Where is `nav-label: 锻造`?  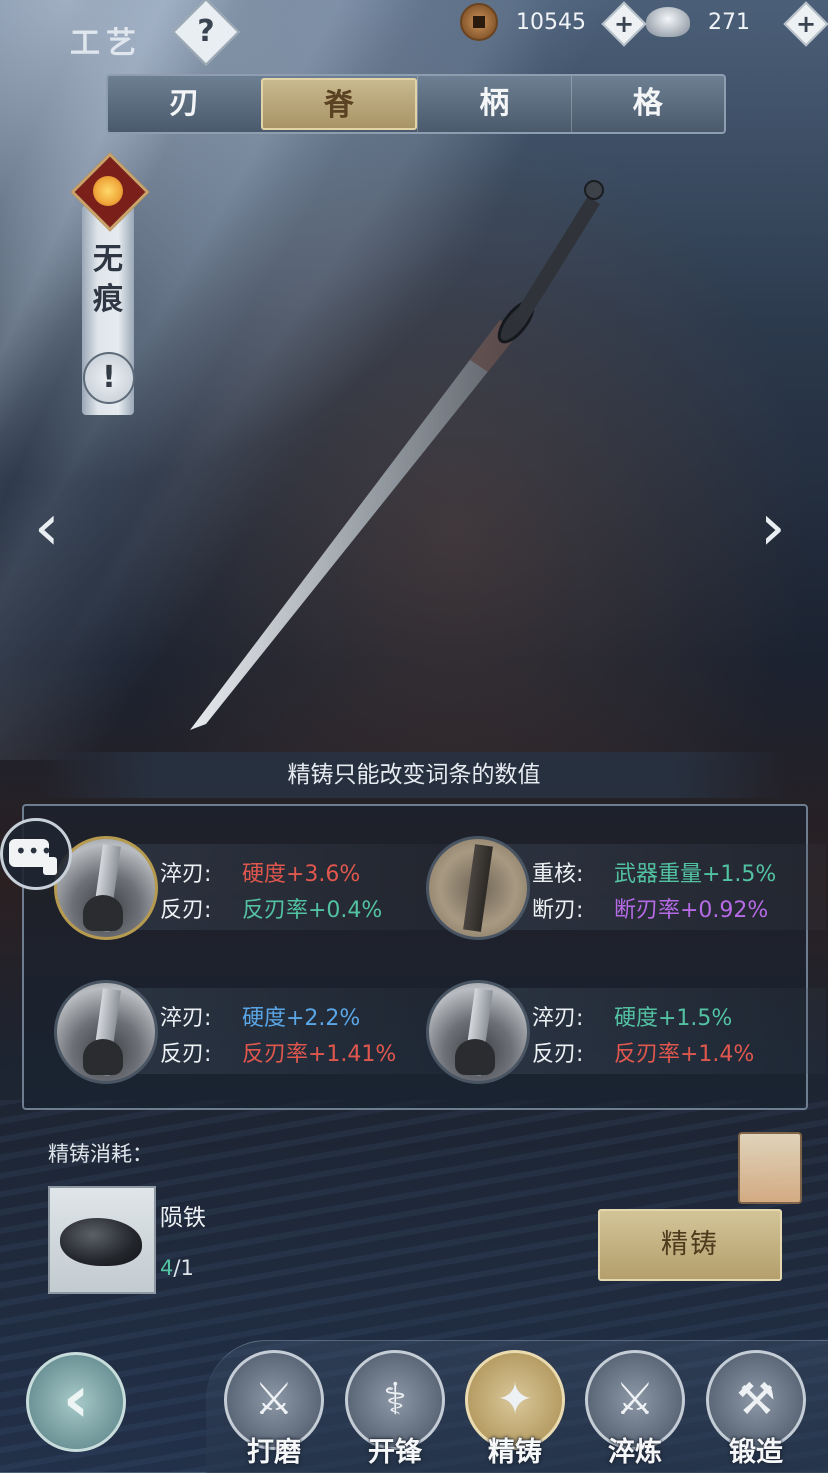
nav-label: 锻造 is located at coordinates (756, 1452).